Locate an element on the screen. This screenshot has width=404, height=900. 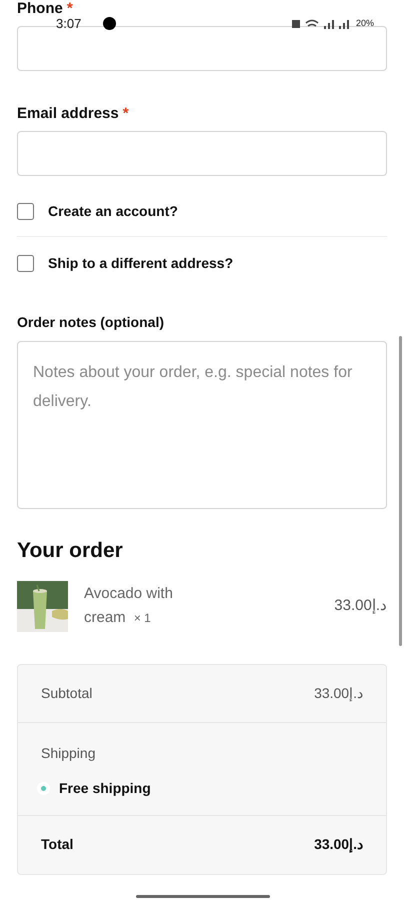
notification-icon is located at coordinates (109, 23).